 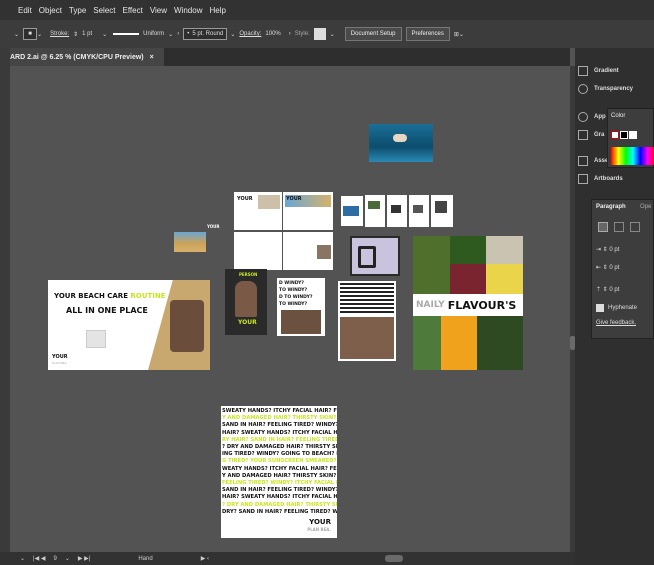 What do you see at coordinates (308, 211) in the screenshot?
I see `artboard-your-2: YOUR` at bounding box center [308, 211].